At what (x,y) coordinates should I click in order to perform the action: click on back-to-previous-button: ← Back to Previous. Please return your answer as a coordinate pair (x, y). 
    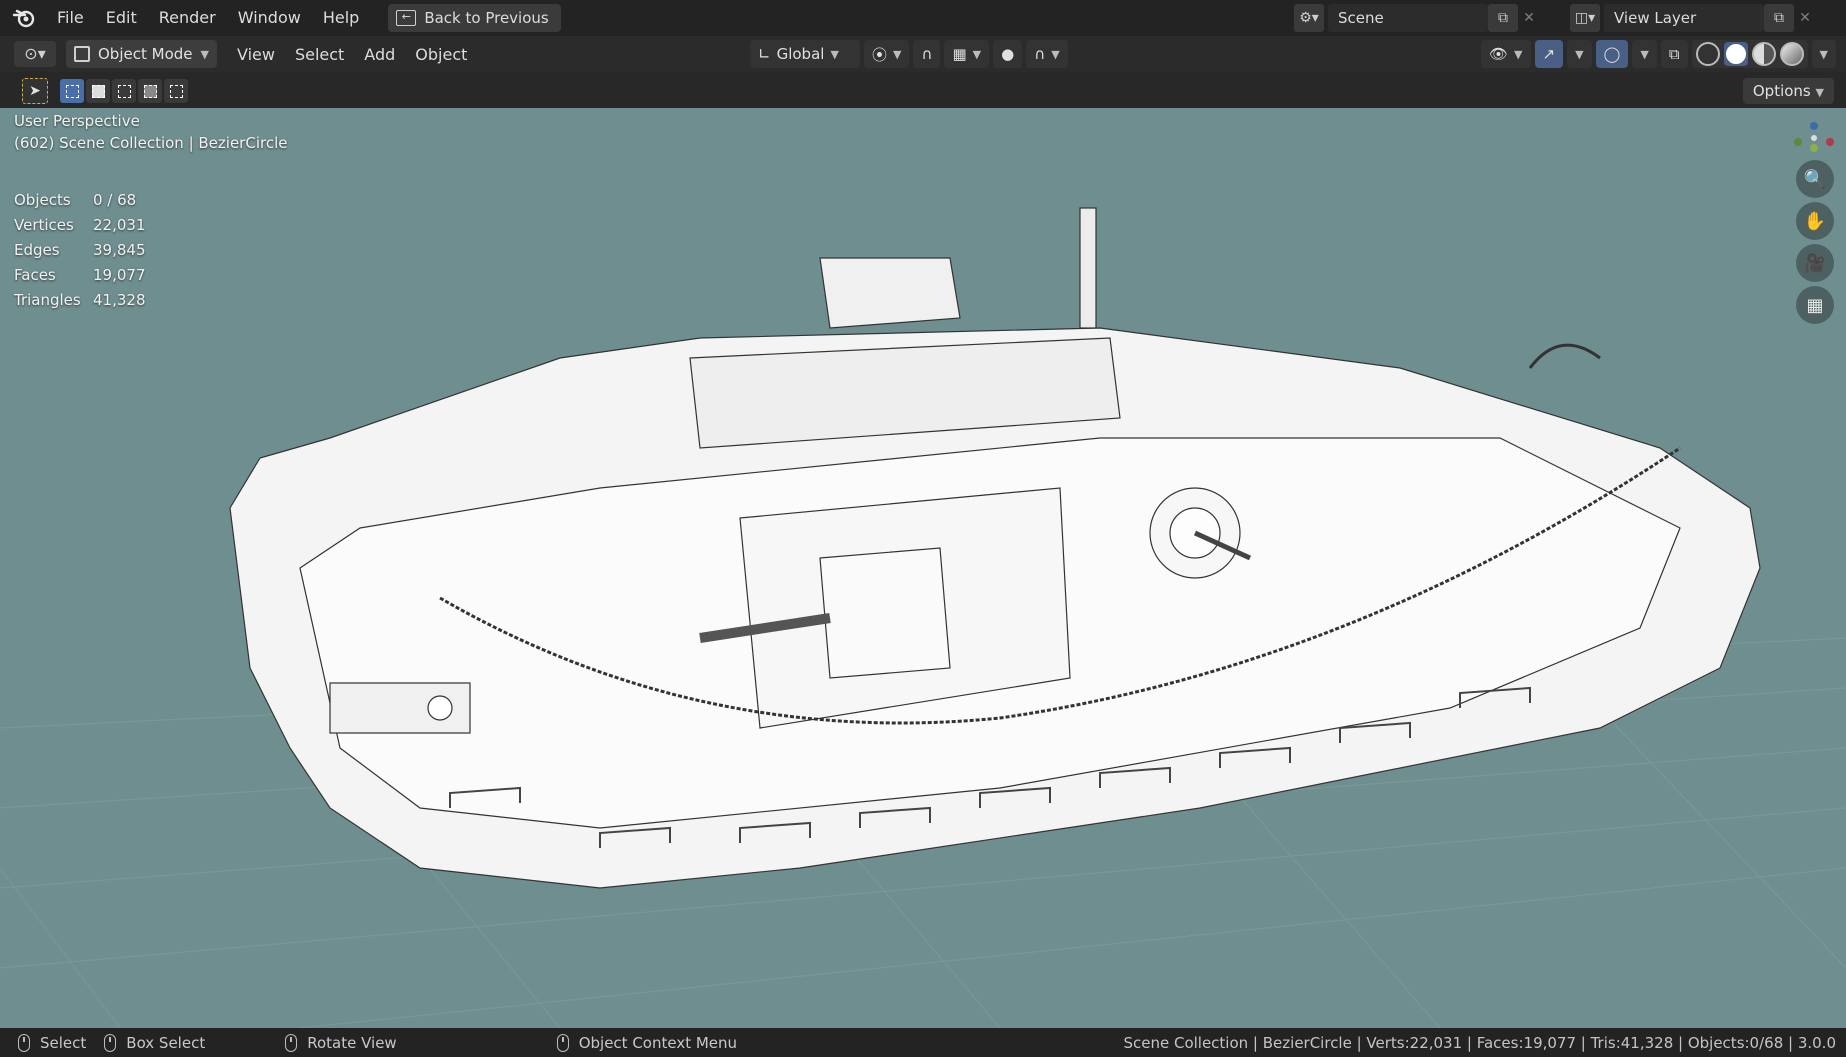
    Looking at the image, I should click on (474, 18).